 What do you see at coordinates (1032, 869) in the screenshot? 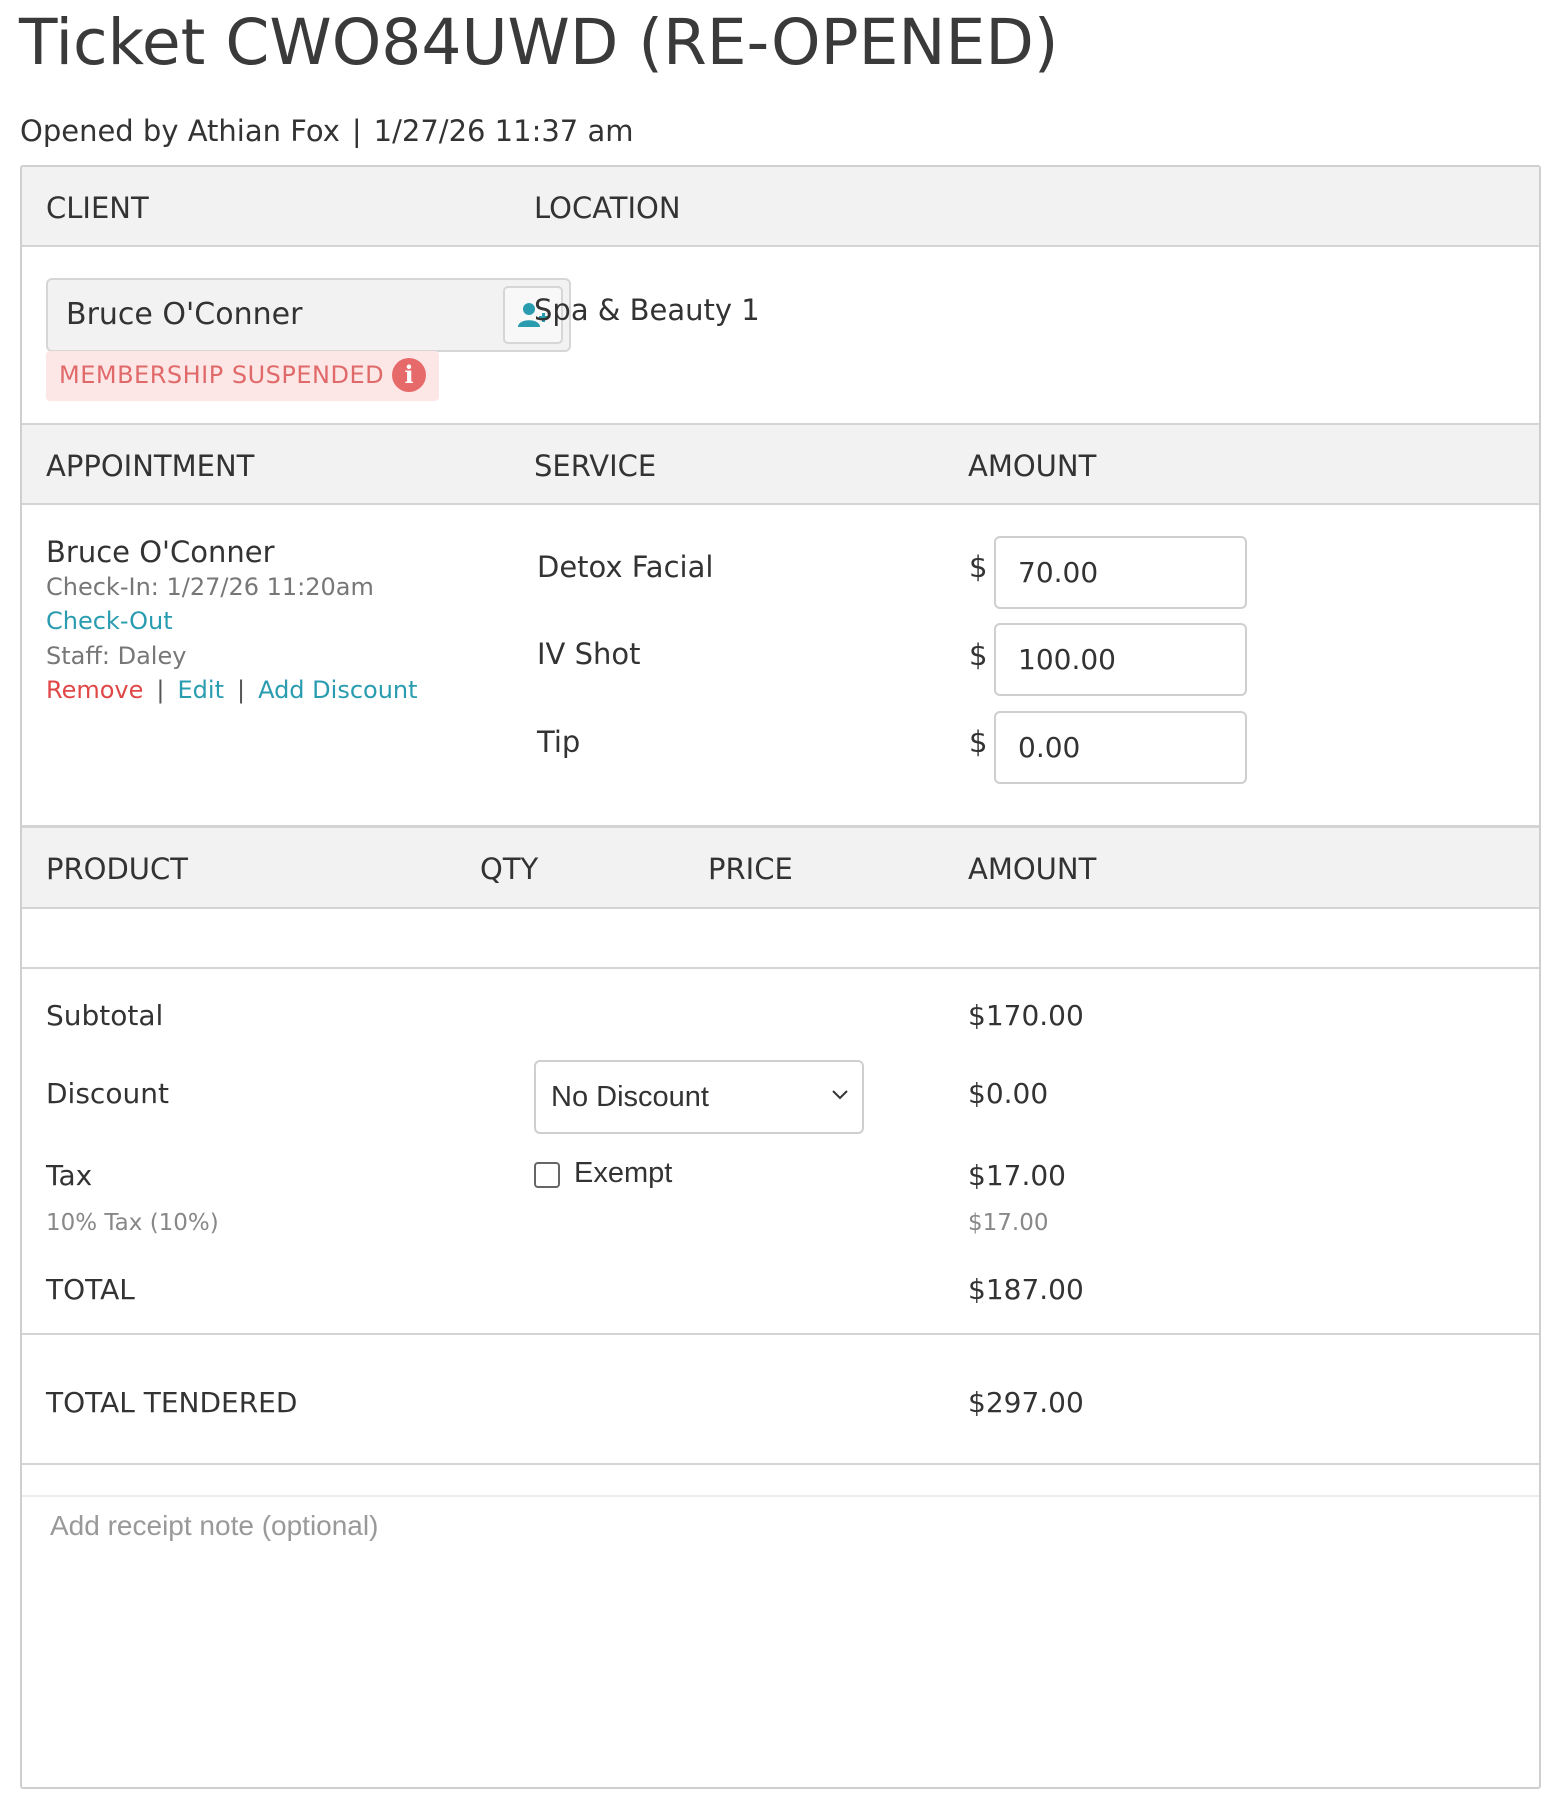
I see `product-amount-col-header: AMOUNT` at bounding box center [1032, 869].